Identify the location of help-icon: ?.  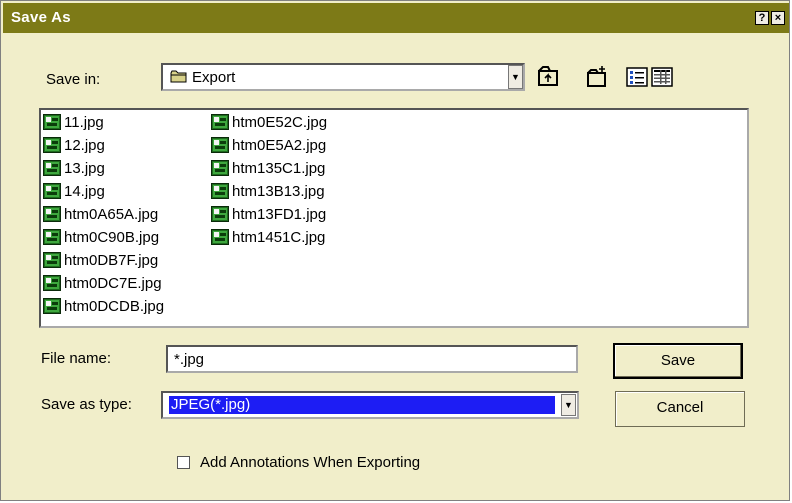
(762, 18).